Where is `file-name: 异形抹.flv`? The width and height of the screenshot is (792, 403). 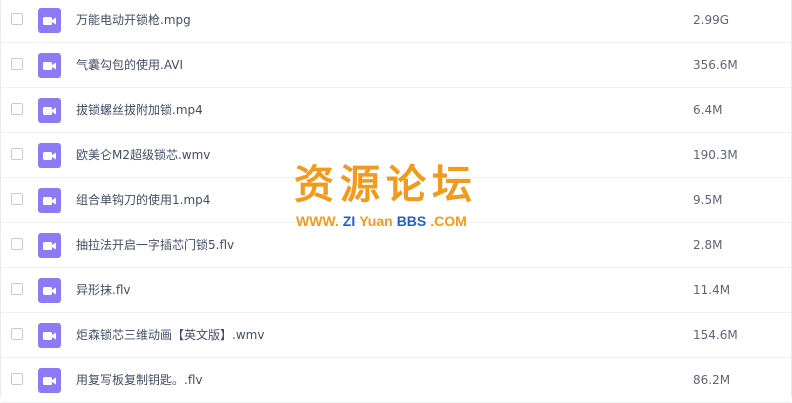
file-name: 异形抹.flv is located at coordinates (103, 290).